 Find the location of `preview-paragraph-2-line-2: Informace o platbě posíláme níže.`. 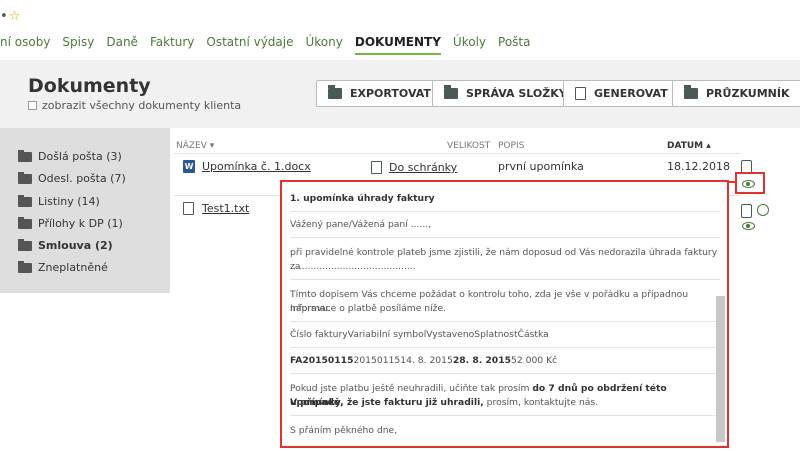

preview-paragraph-2-line-2: Informace o platbě posíláme níže. is located at coordinates (368, 308).